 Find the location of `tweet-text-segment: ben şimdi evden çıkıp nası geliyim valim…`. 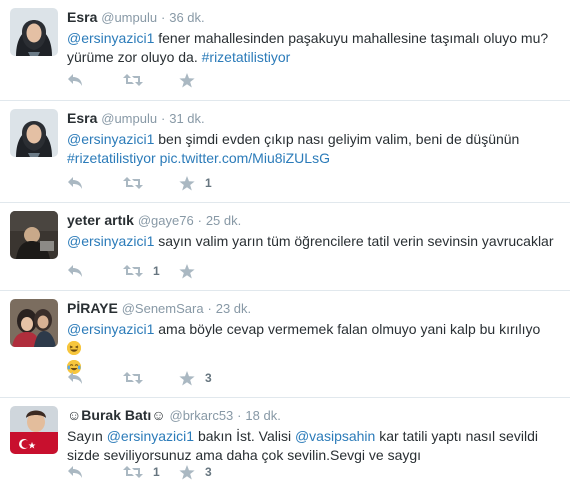

tweet-text-segment: ben şimdi evden çıkıp nası geliyim valim… is located at coordinates (337, 139).